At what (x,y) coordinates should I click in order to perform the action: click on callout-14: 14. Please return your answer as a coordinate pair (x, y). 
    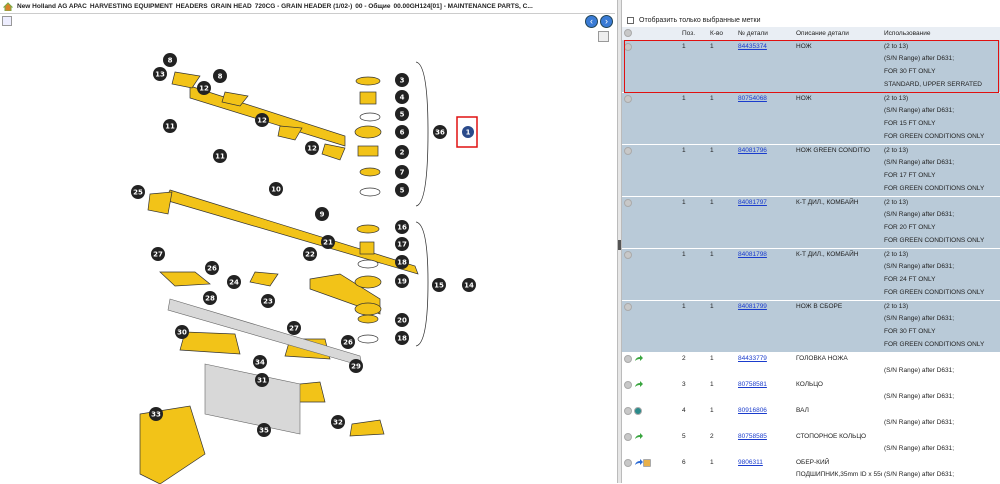
    Looking at the image, I should click on (469, 285).